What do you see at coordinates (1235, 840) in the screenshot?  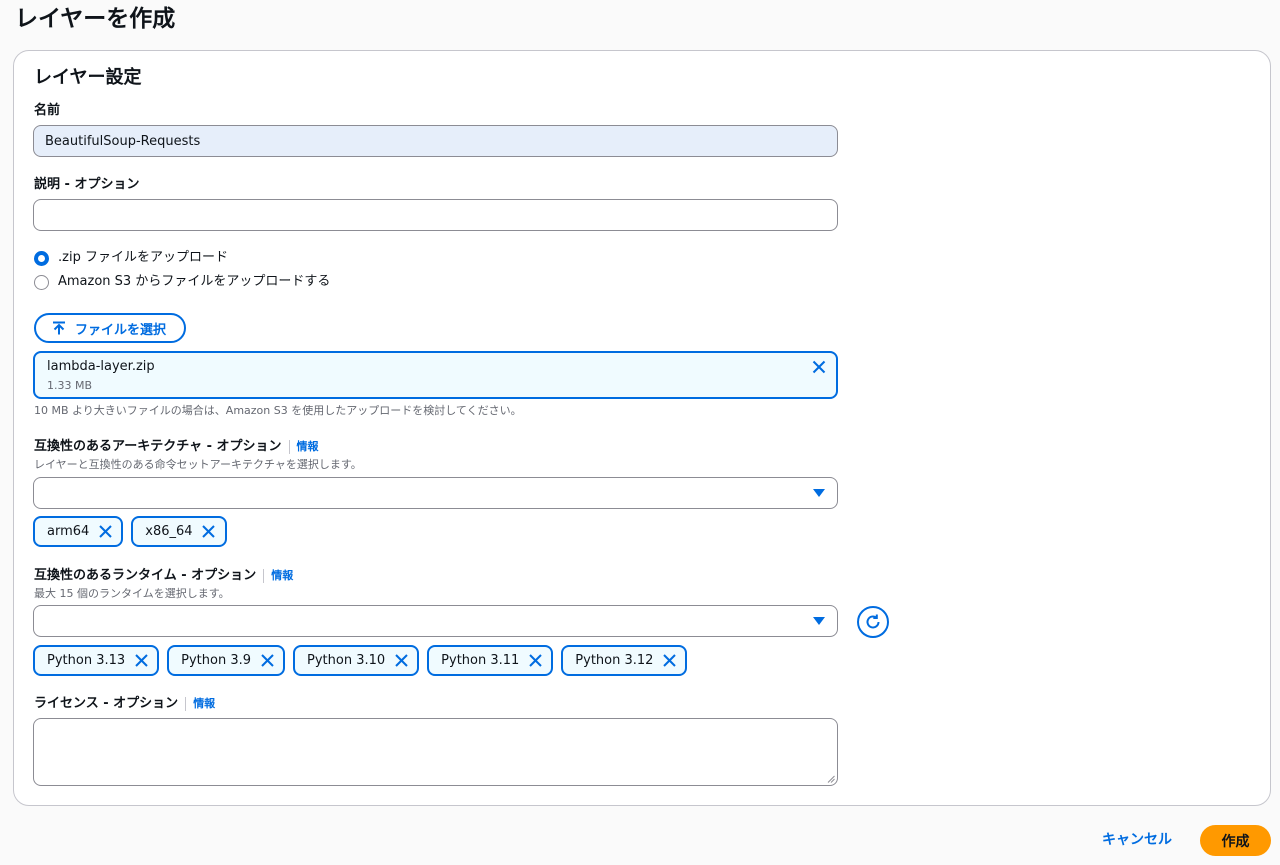 I see `create-button: 作成` at bounding box center [1235, 840].